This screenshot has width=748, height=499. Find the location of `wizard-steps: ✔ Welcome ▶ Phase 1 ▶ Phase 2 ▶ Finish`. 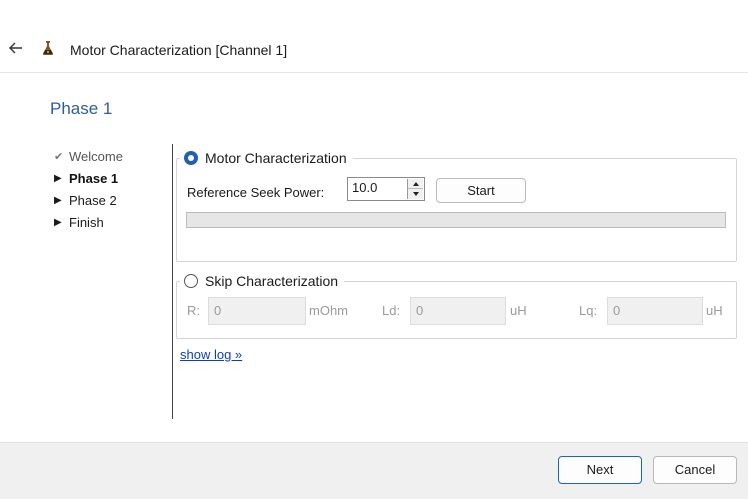

wizard-steps: ✔ Welcome ▶ Phase 1 ▶ Phase 2 ▶ Finish is located at coordinates (88, 193).